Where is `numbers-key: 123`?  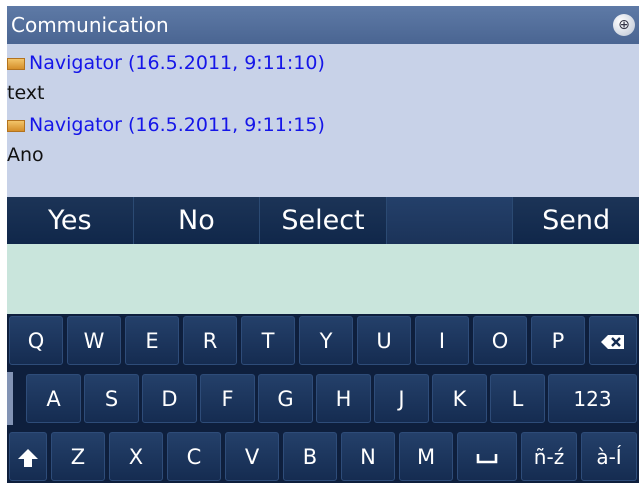
numbers-key: 123 is located at coordinates (592, 398).